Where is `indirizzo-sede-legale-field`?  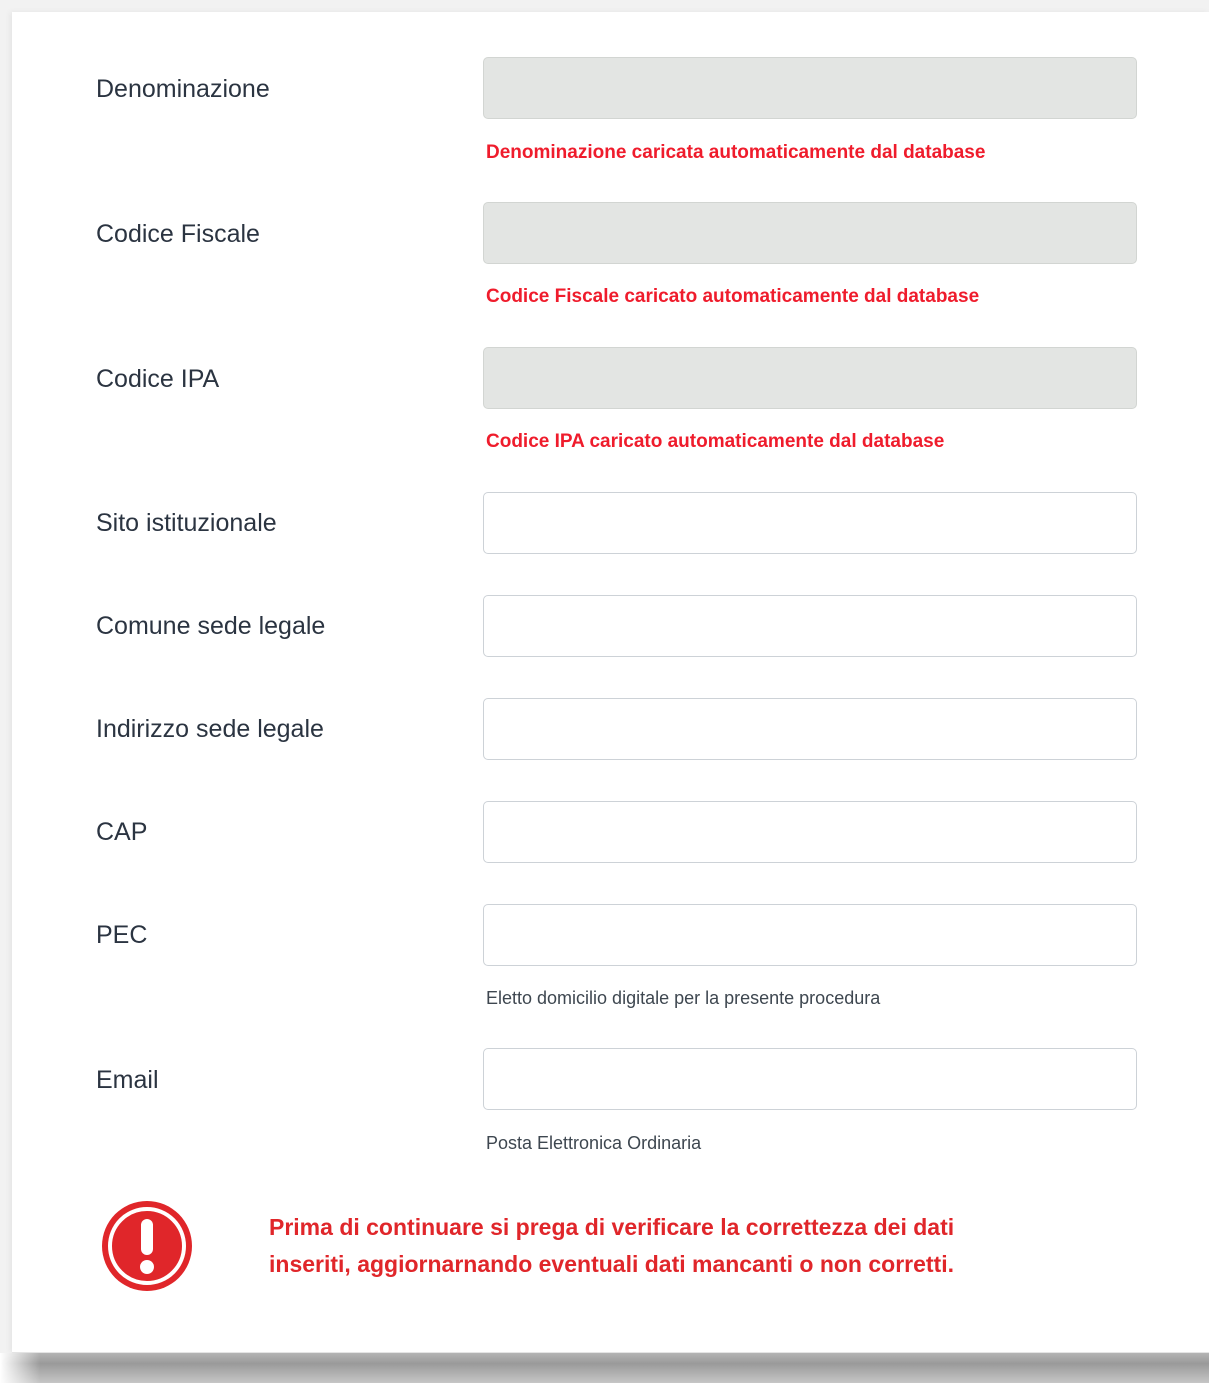 indirizzo-sede-legale-field is located at coordinates (810, 729).